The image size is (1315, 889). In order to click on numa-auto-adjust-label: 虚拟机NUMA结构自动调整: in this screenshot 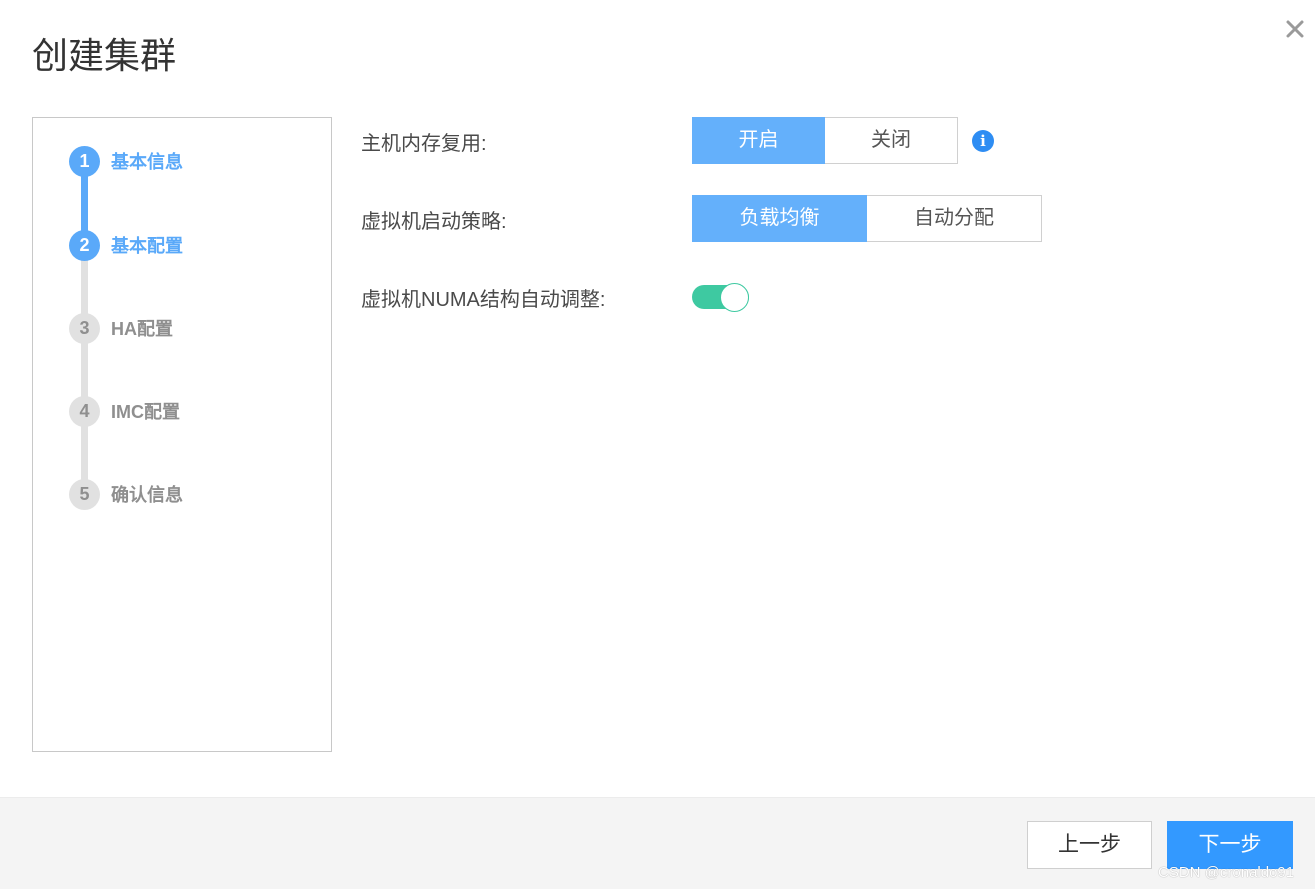, I will do `click(483, 300)`.